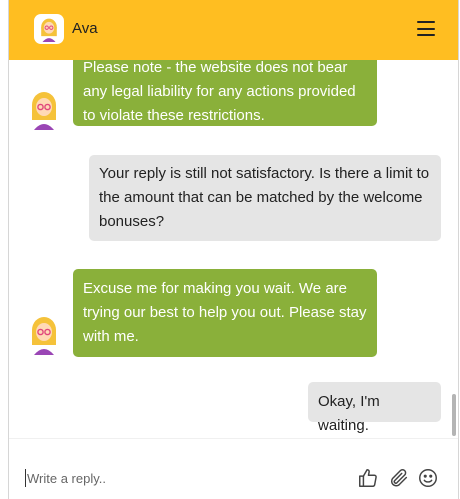 This screenshot has height=499, width=460. What do you see at coordinates (349, 413) in the screenshot?
I see `message-line: Okay, I'm waiting.` at bounding box center [349, 413].